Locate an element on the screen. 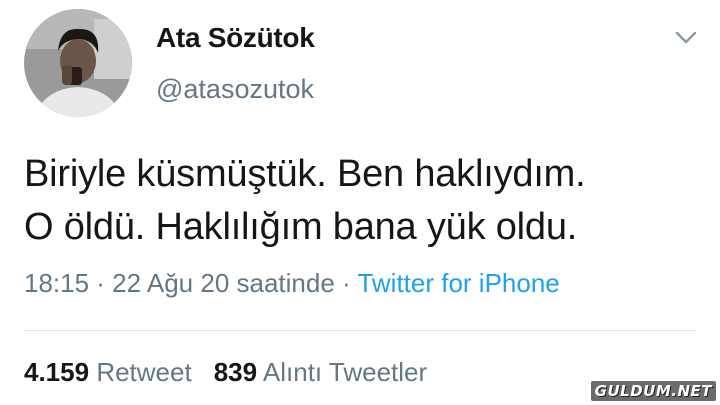 The width and height of the screenshot is (720, 405). quotes-stat: 839 Alıntı Tweetler is located at coordinates (320, 372).